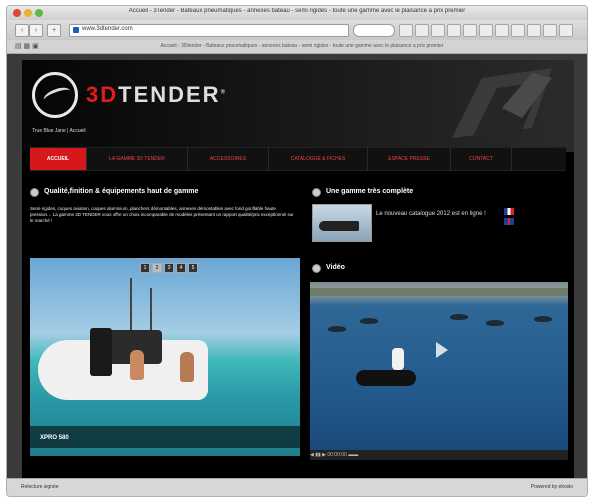  I want to click on tabs-icon, so click(486, 30).